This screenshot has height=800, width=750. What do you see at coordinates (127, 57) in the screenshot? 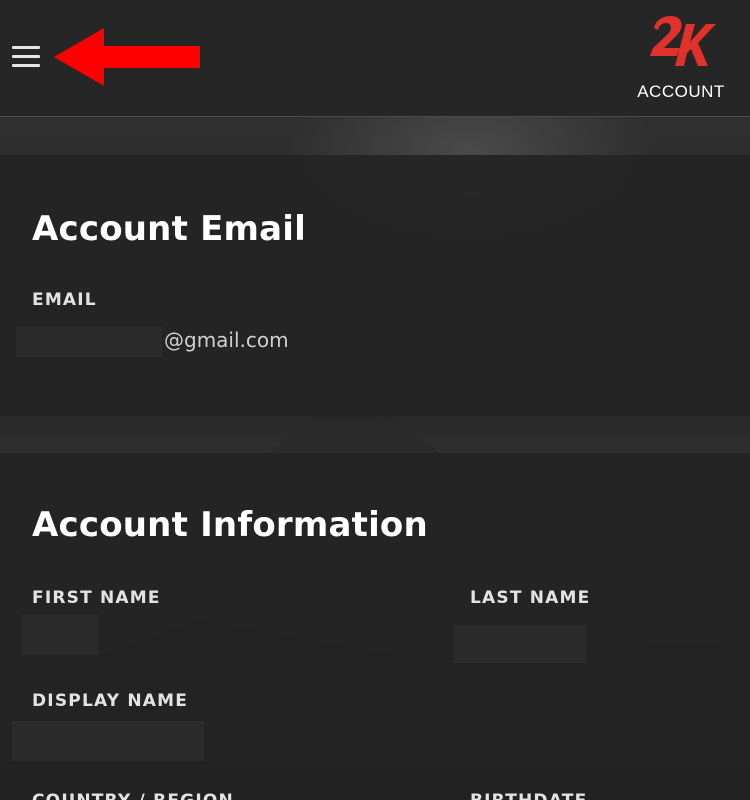
I see `red-arrow-icon` at bounding box center [127, 57].